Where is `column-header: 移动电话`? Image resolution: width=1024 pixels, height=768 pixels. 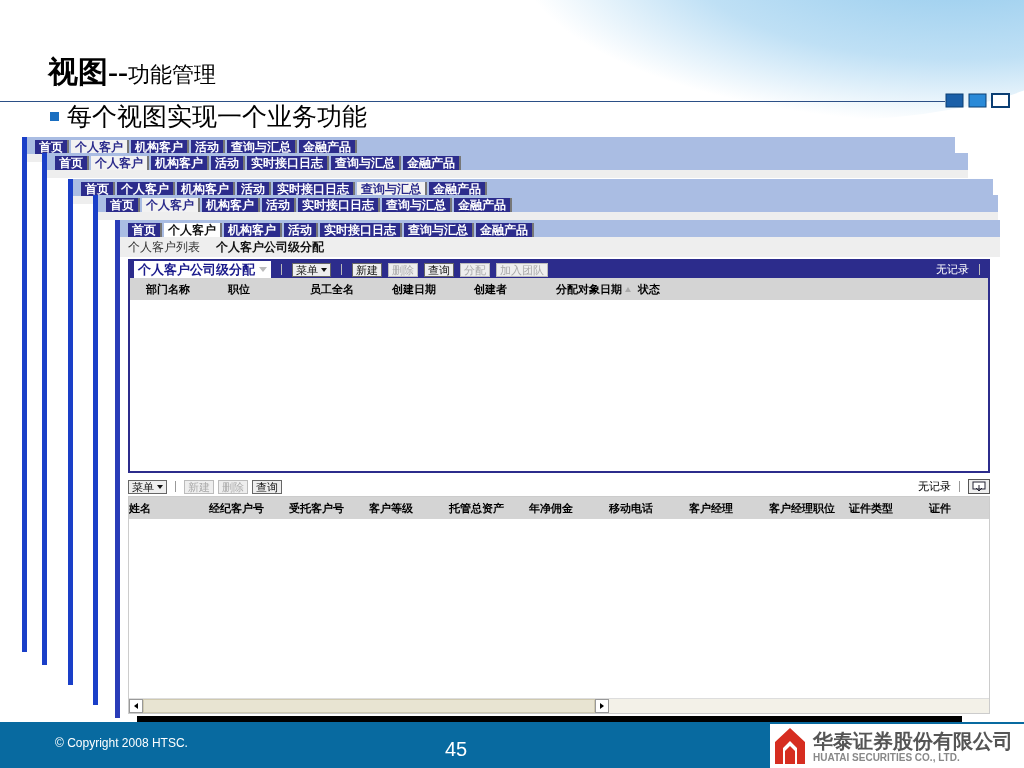 column-header: 移动电话 is located at coordinates (649, 508).